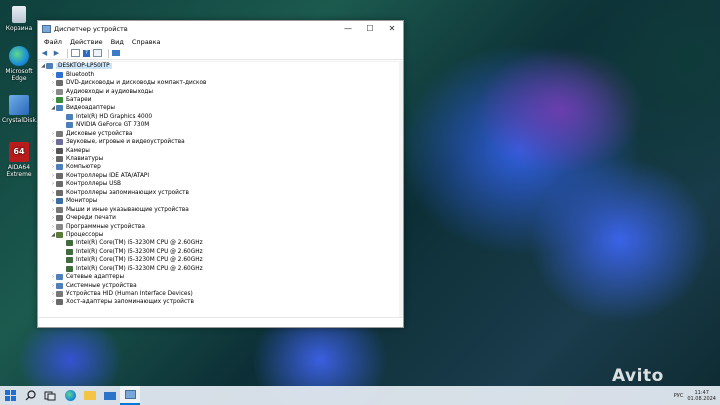 The width and height of the screenshot is (720, 405). I want to click on tree-category-label: Контроллеры запоминающих устройств, so click(127, 192).